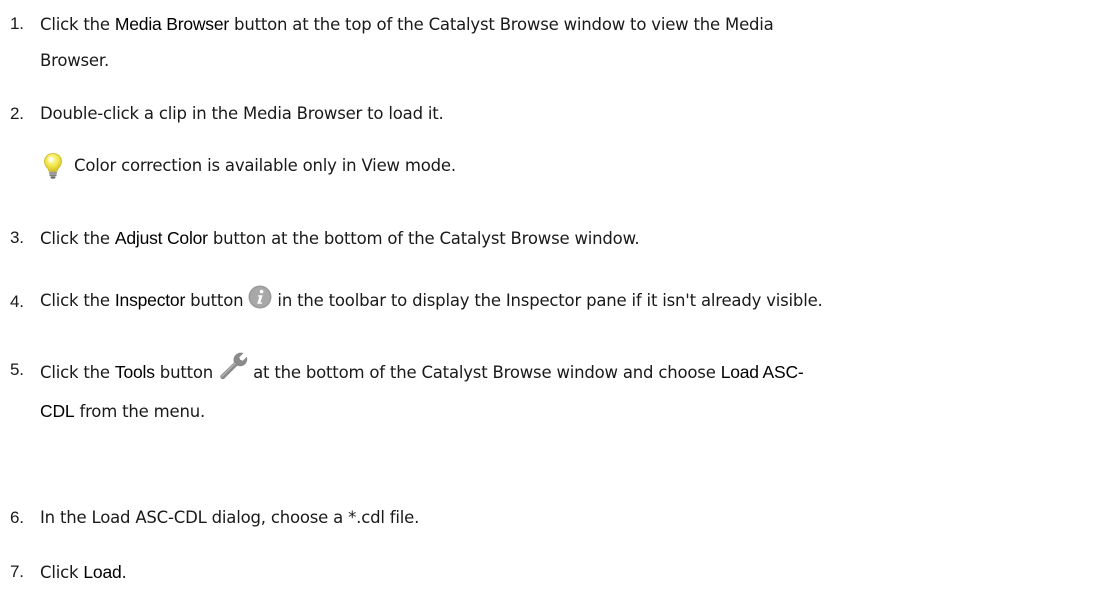  I want to click on lightbulb-icon, so click(53, 166).